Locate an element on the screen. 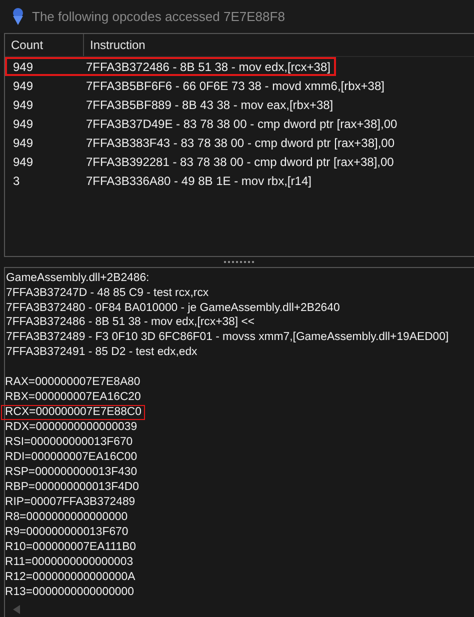 The width and height of the screenshot is (474, 617). register-line: R10=000000007EA111B0 is located at coordinates (71, 547).